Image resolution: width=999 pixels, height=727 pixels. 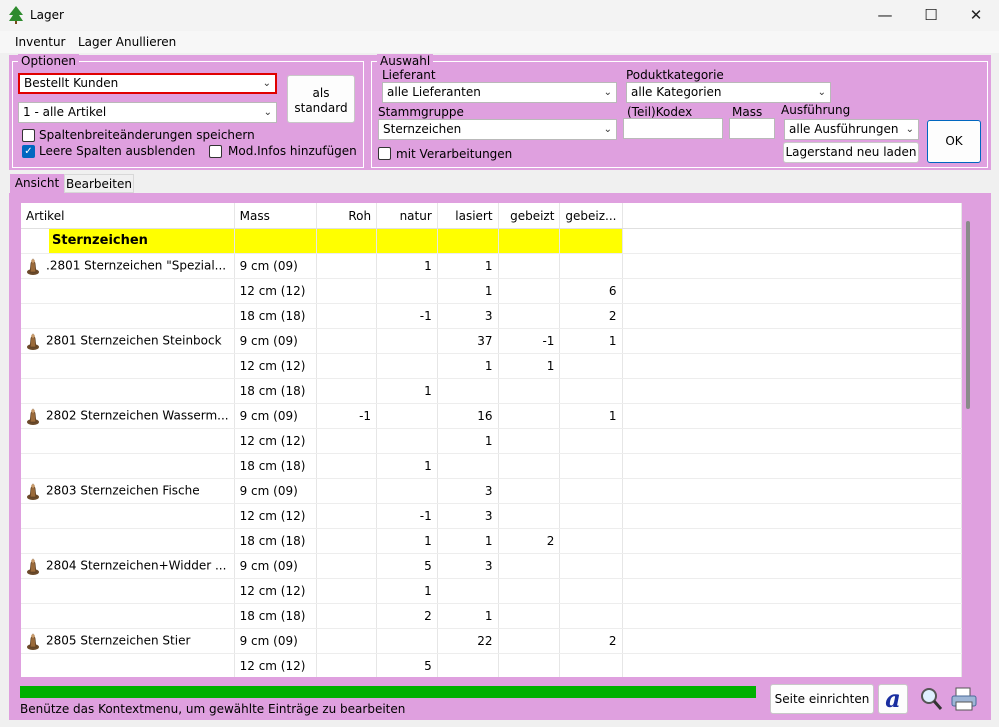 What do you see at coordinates (673, 128) in the screenshot?
I see `kodex-input` at bounding box center [673, 128].